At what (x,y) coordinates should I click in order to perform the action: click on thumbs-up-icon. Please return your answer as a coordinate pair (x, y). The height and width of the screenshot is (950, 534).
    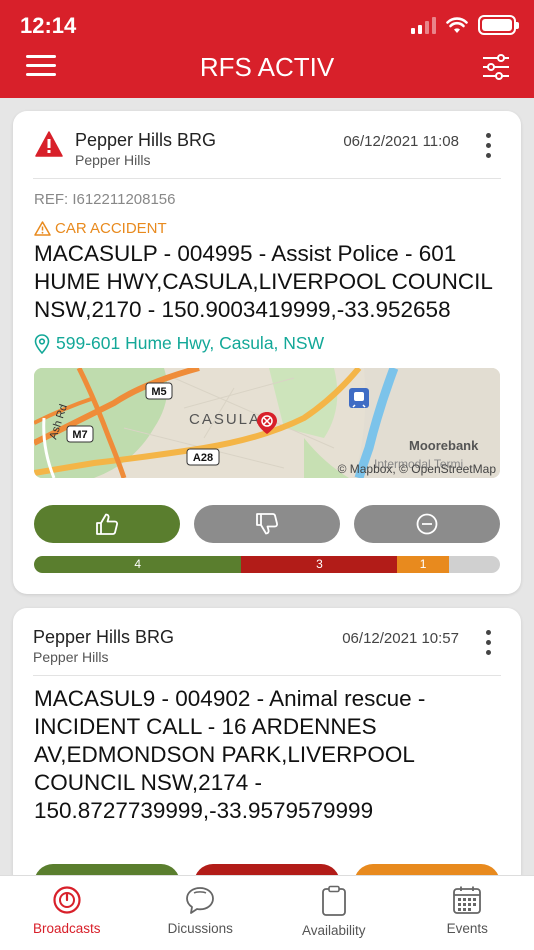
    Looking at the image, I should click on (107, 524).